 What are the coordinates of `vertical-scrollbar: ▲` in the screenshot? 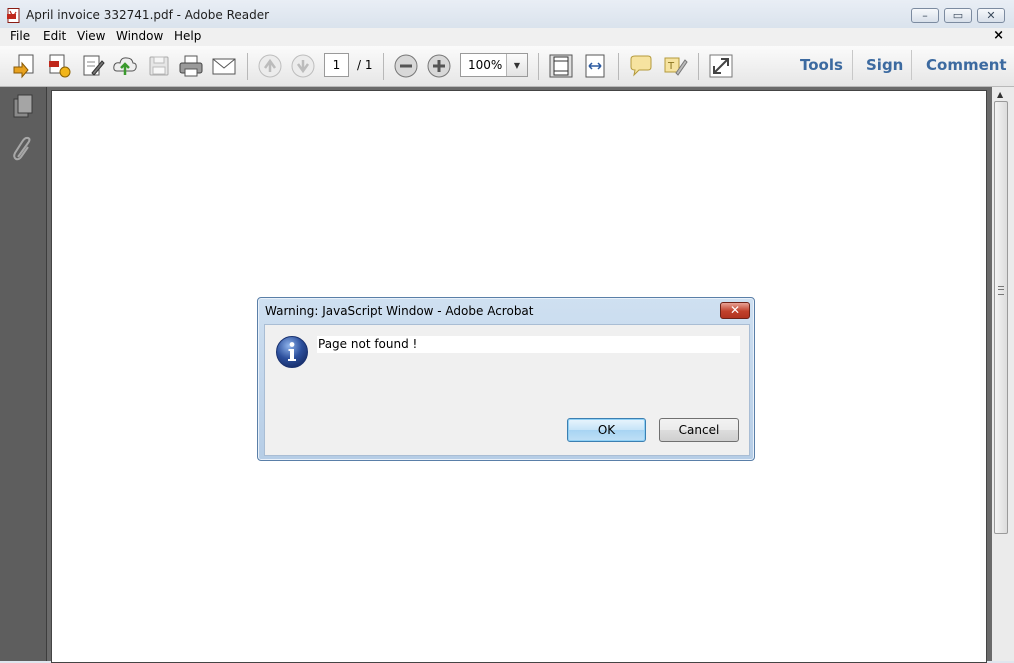 It's located at (1003, 374).